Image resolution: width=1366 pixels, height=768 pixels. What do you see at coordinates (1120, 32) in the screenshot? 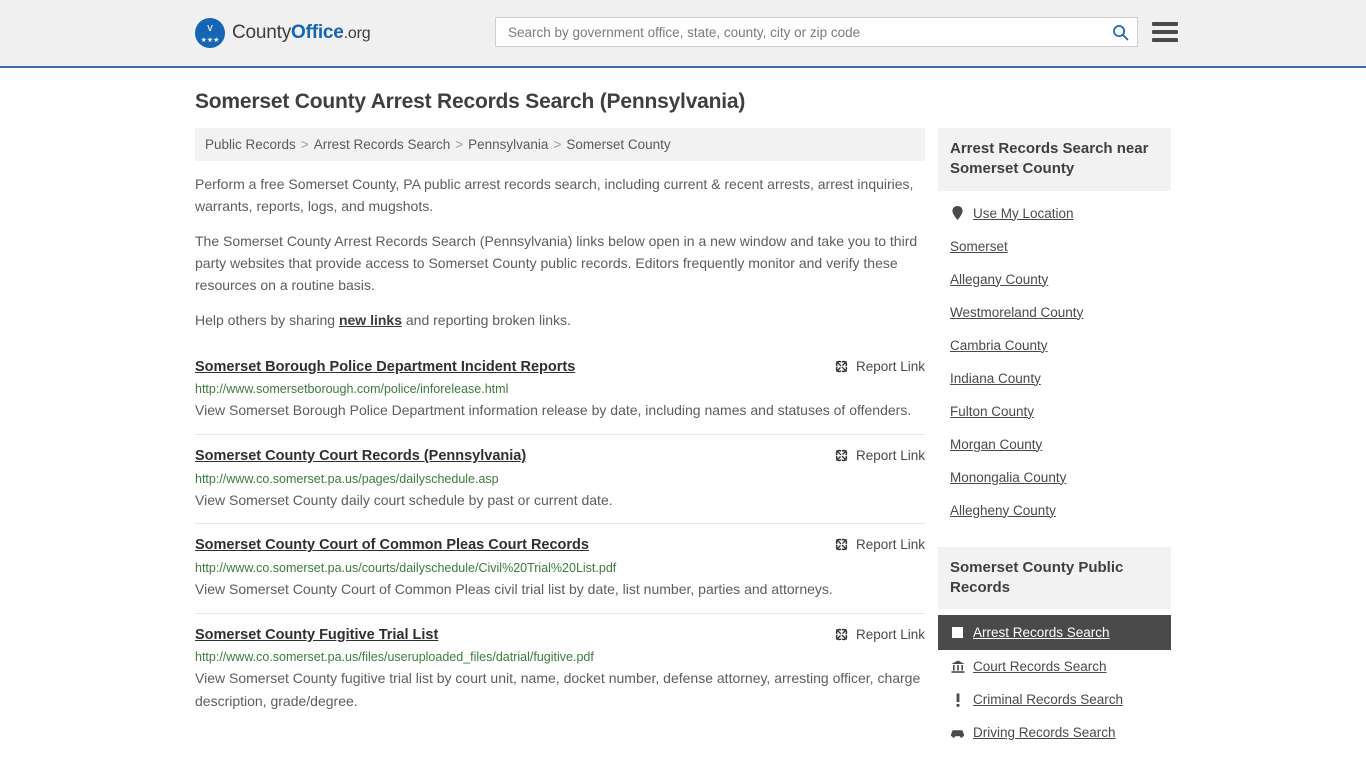
I see `search-icon` at bounding box center [1120, 32].